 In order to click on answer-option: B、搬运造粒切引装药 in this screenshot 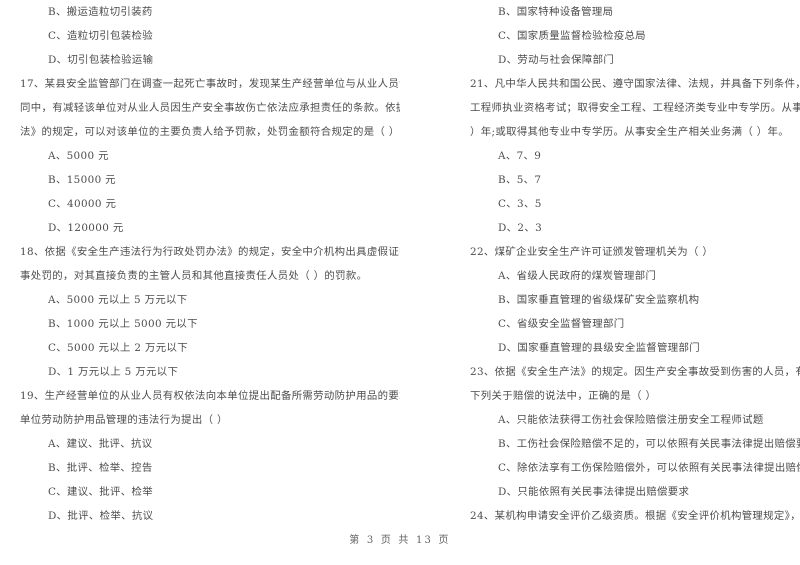, I will do `click(100, 12)`.